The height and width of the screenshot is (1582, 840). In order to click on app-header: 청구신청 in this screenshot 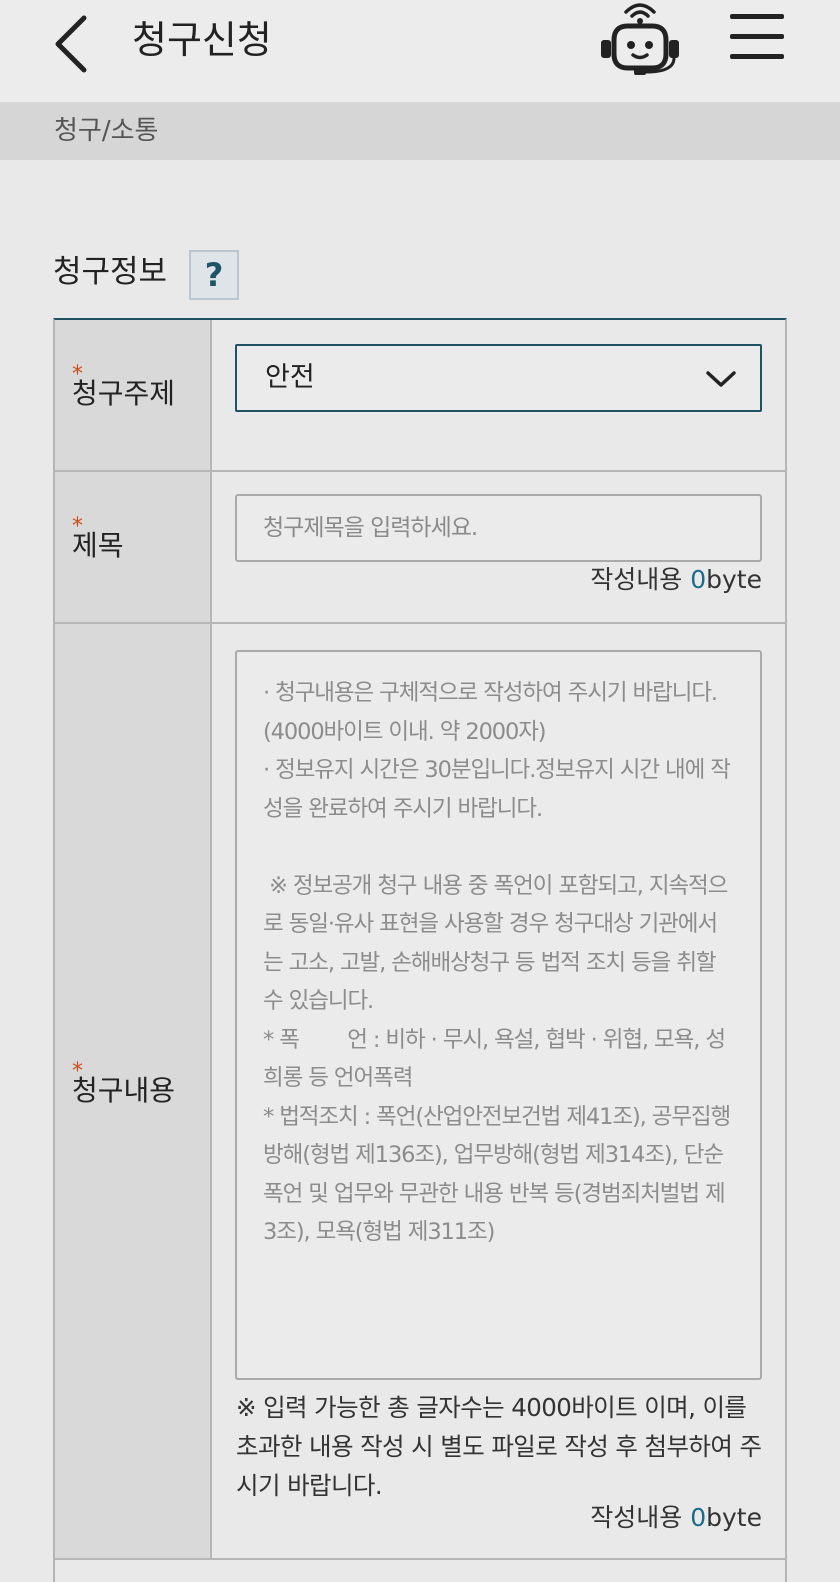, I will do `click(420, 51)`.